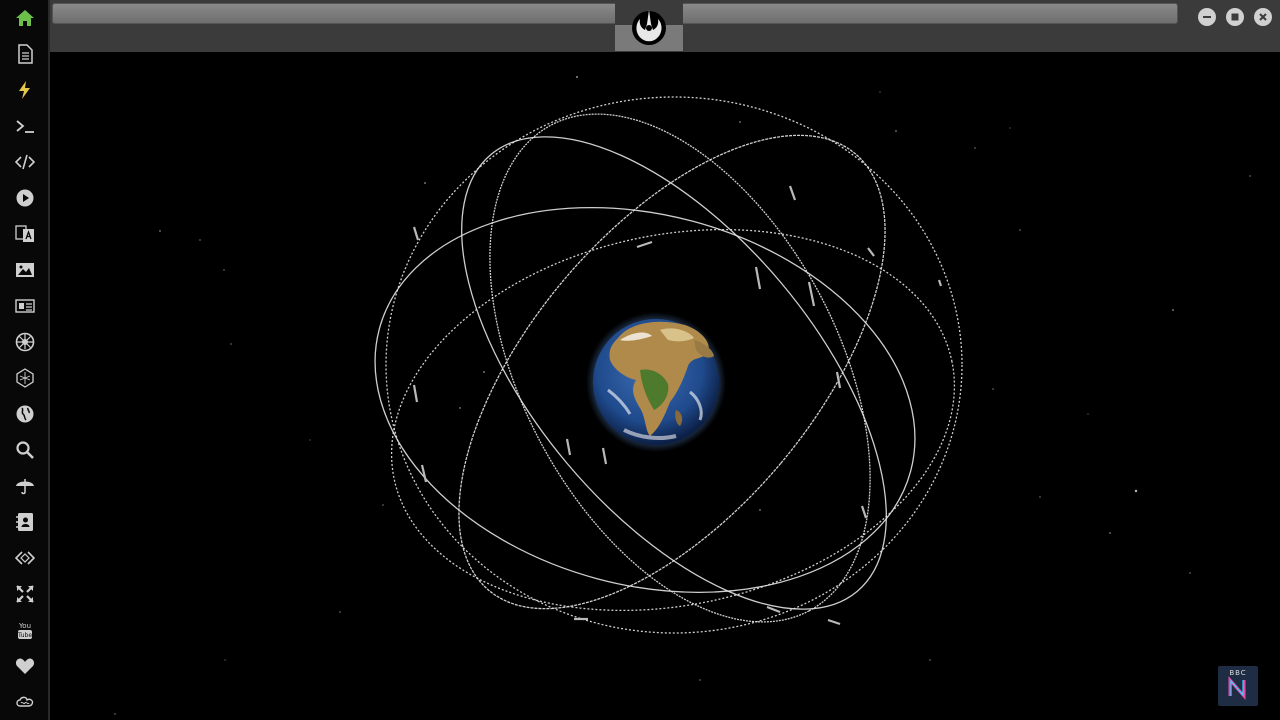 The width and height of the screenshot is (1280, 720). I want to click on sidebar-item-search, so click(25, 450).